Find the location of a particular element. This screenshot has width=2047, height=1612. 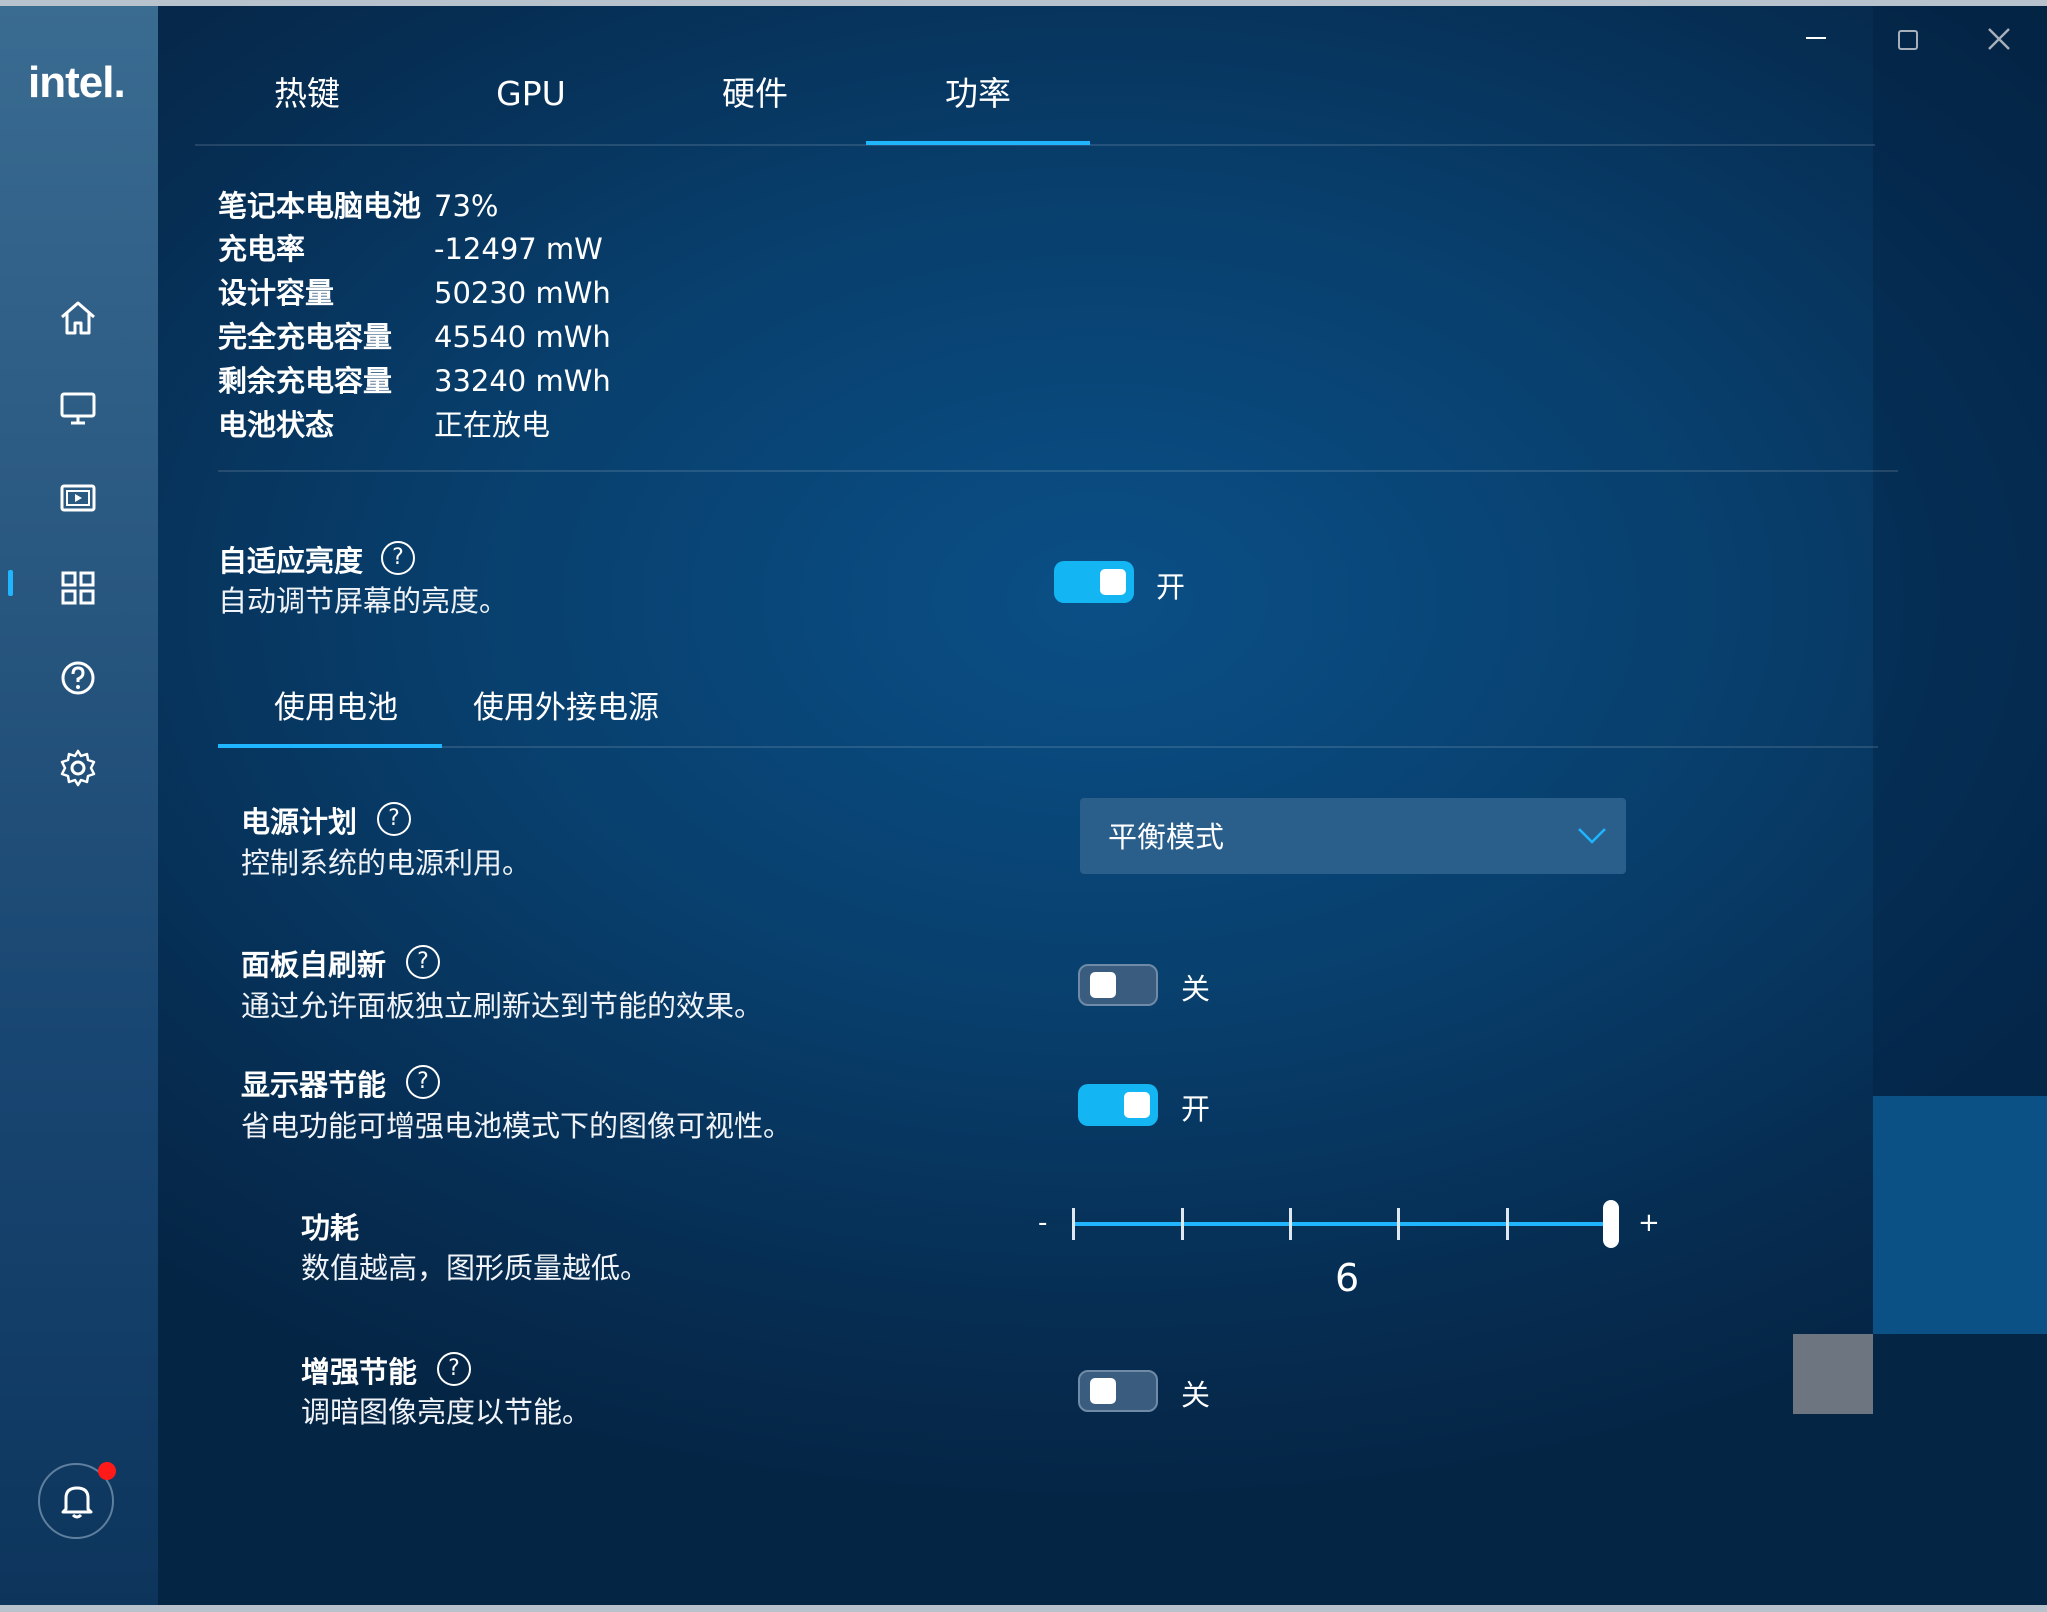

power-plan-help-icon: ? is located at coordinates (394, 819).